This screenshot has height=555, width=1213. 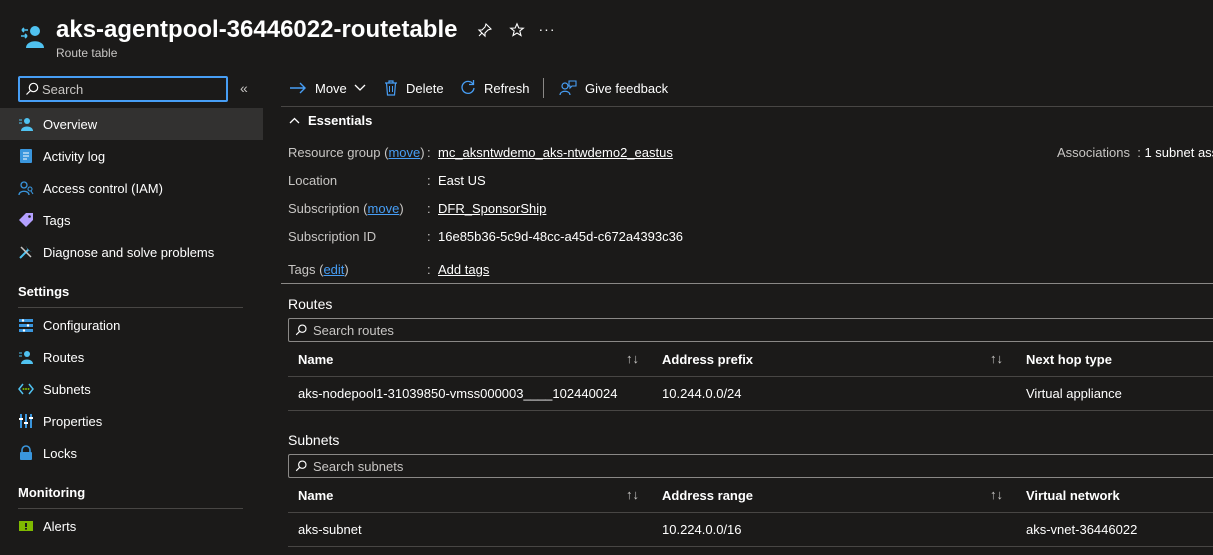 What do you see at coordinates (131, 421) in the screenshot?
I see `sidebar-item-properties: Properties` at bounding box center [131, 421].